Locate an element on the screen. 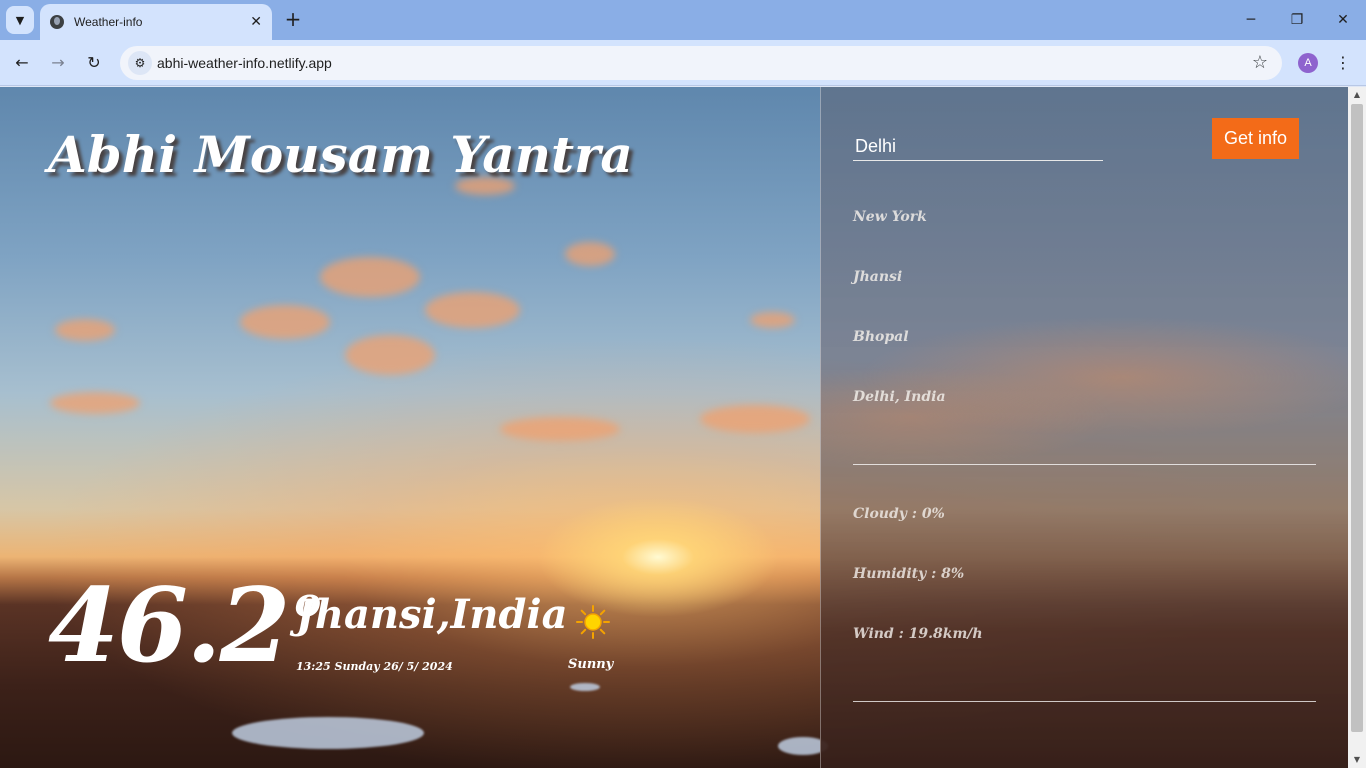 This screenshot has width=1366, height=768. scroll-up-arrow-icon: ▲ is located at coordinates (1357, 95).